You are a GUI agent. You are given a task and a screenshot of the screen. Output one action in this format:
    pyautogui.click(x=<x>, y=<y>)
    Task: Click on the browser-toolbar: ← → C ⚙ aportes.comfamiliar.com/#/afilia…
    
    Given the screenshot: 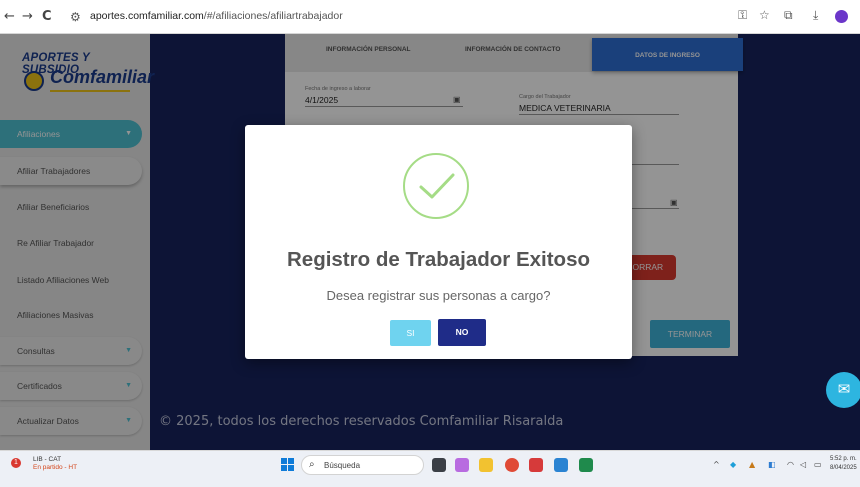 What is the action you would take?
    pyautogui.click(x=430, y=17)
    